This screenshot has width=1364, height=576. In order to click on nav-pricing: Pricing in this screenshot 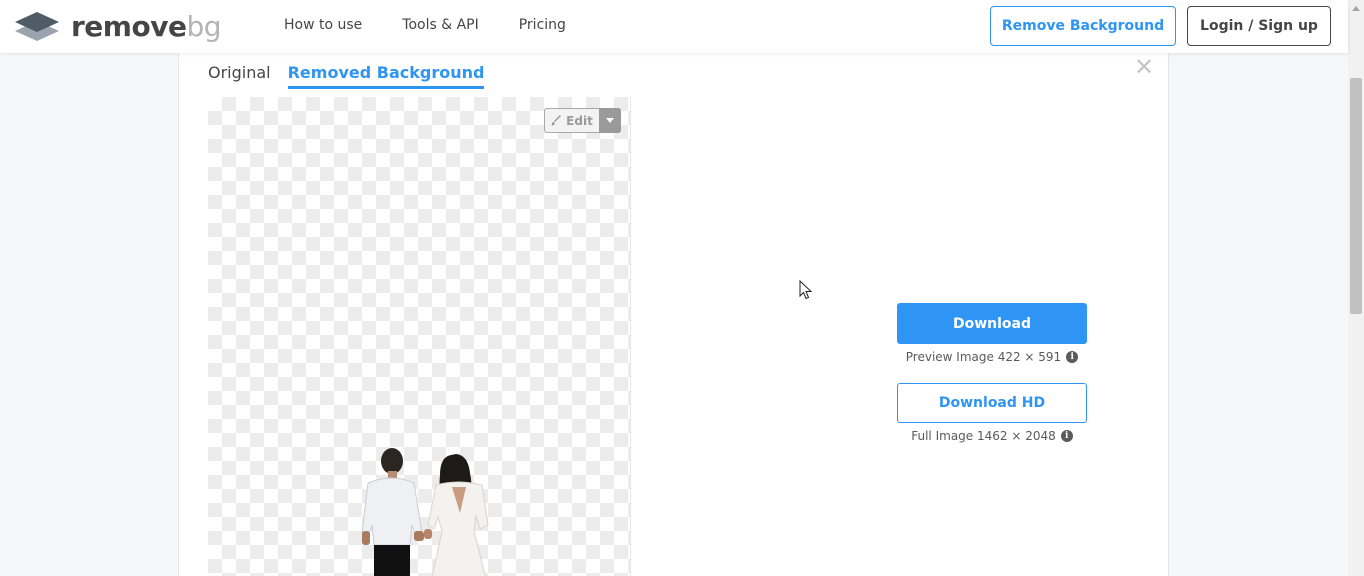, I will do `click(542, 25)`.